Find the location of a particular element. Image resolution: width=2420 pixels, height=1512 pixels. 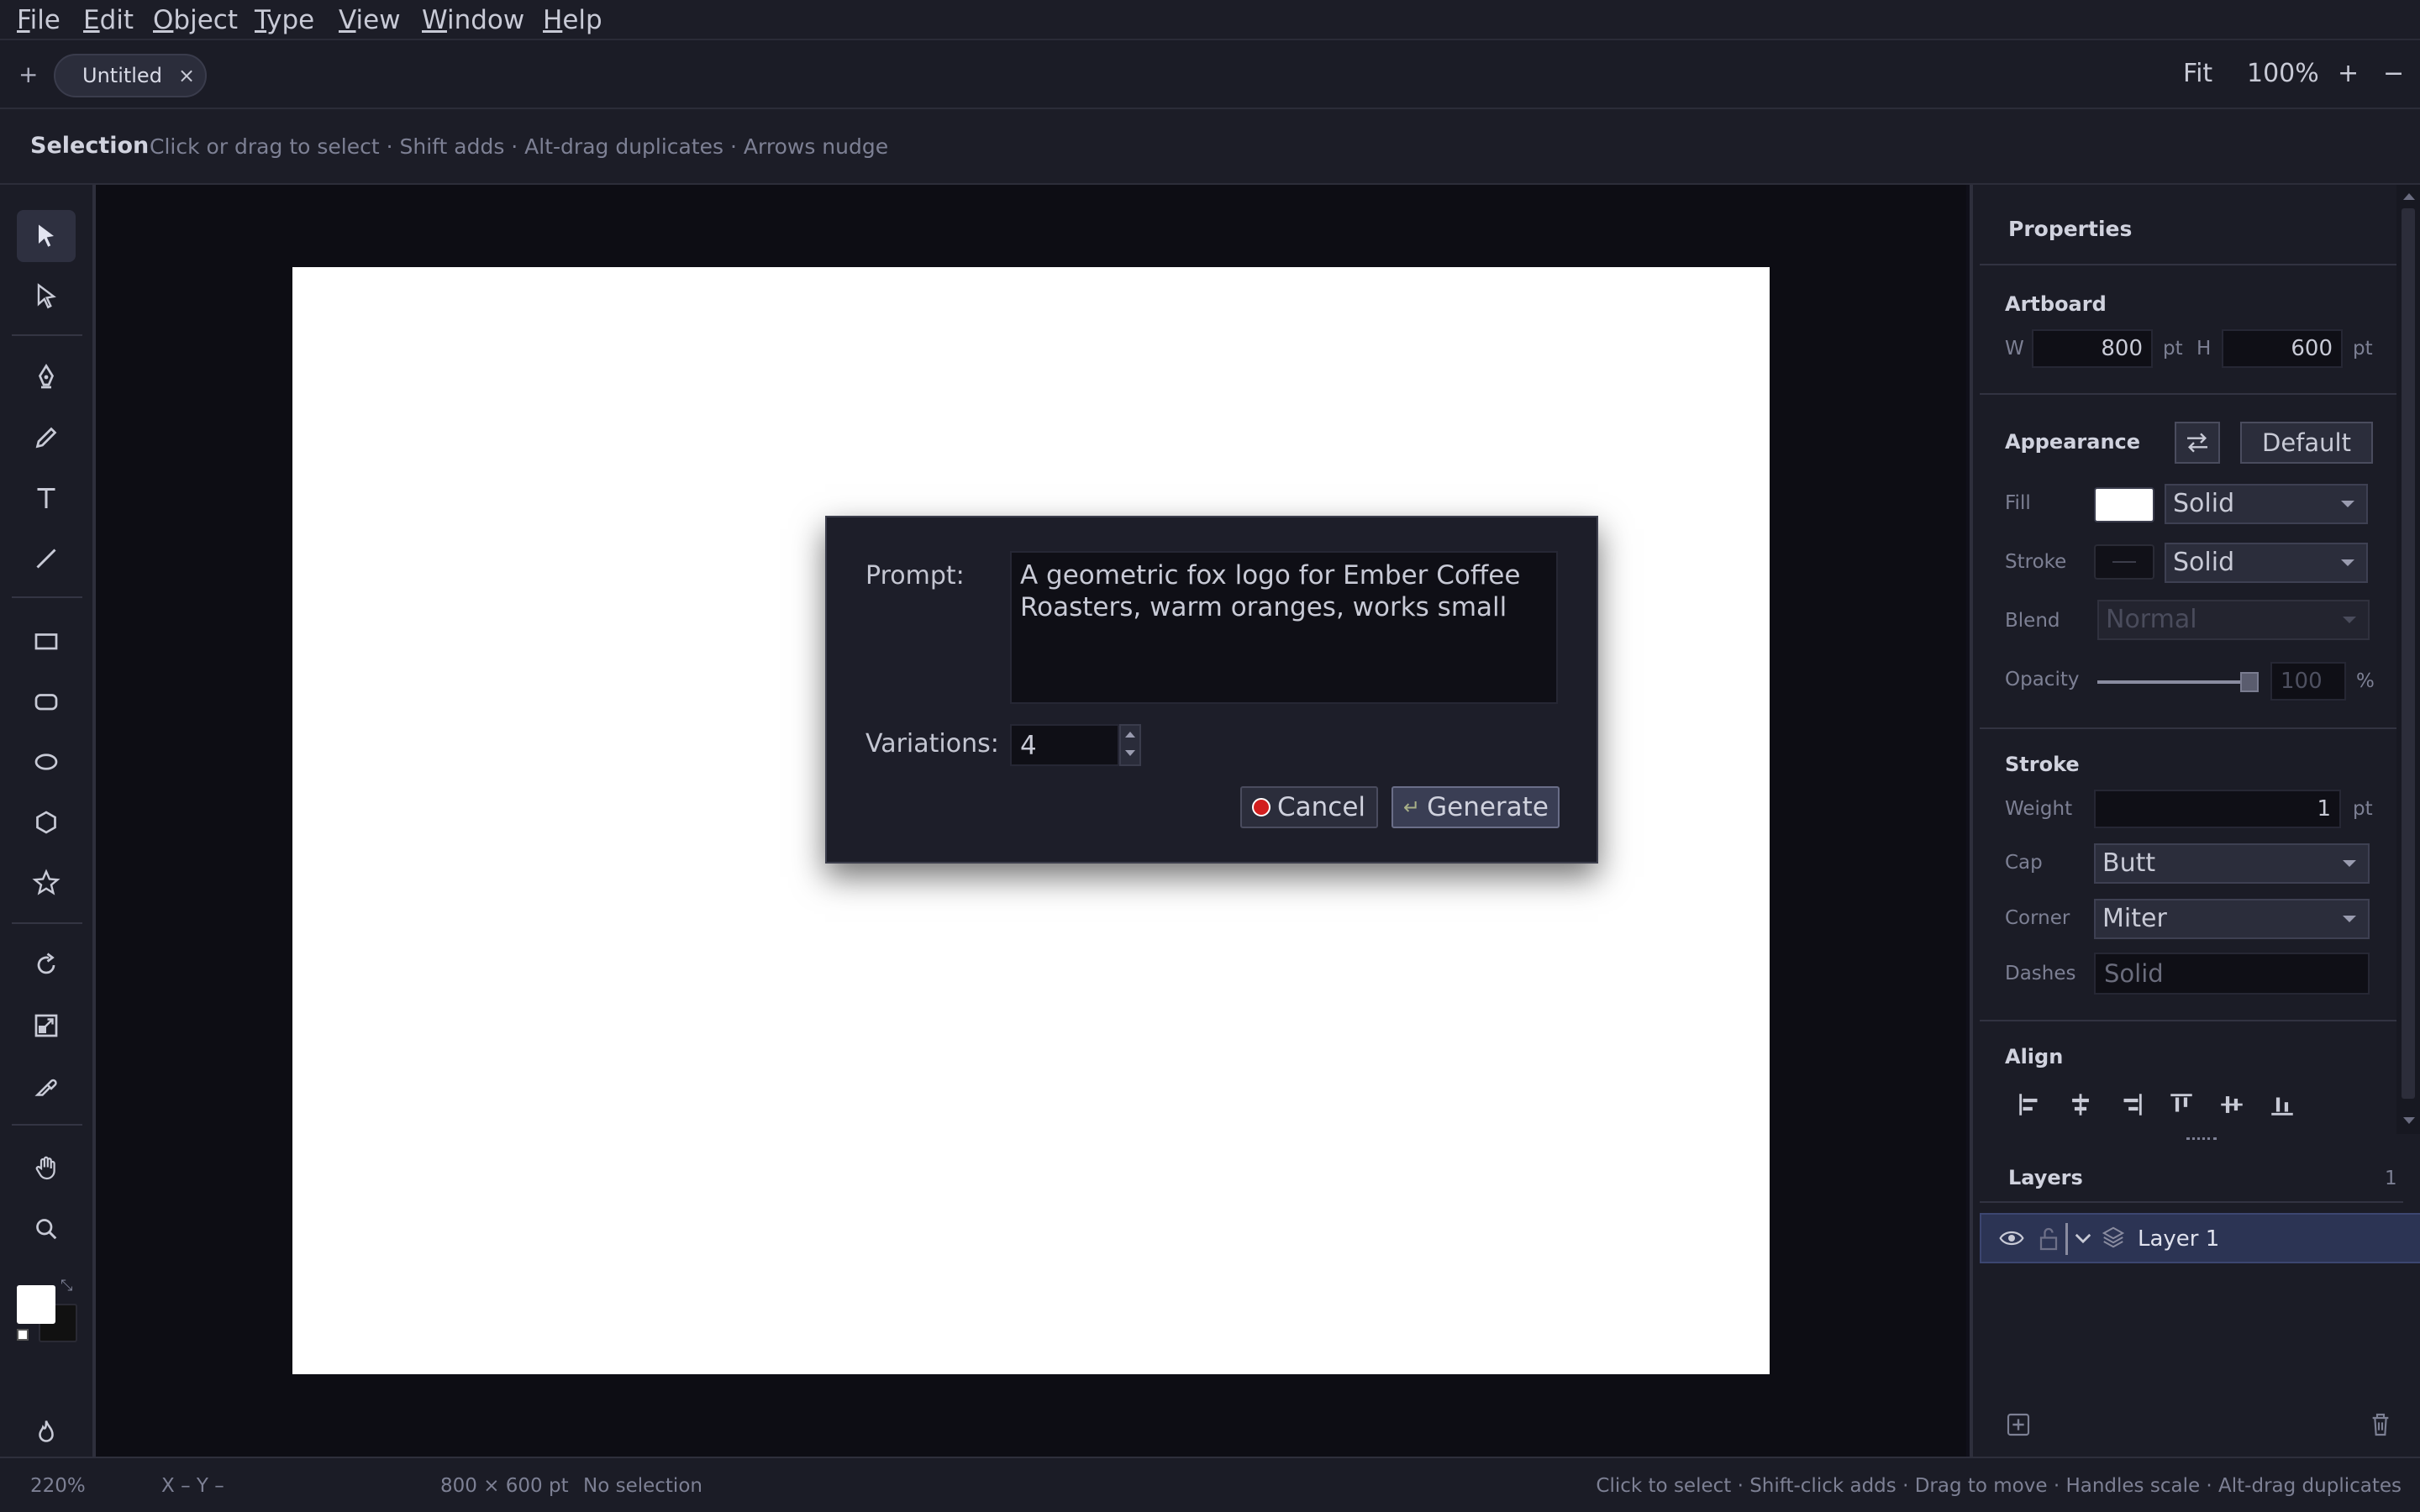

swap-icon is located at coordinates (2197, 443).